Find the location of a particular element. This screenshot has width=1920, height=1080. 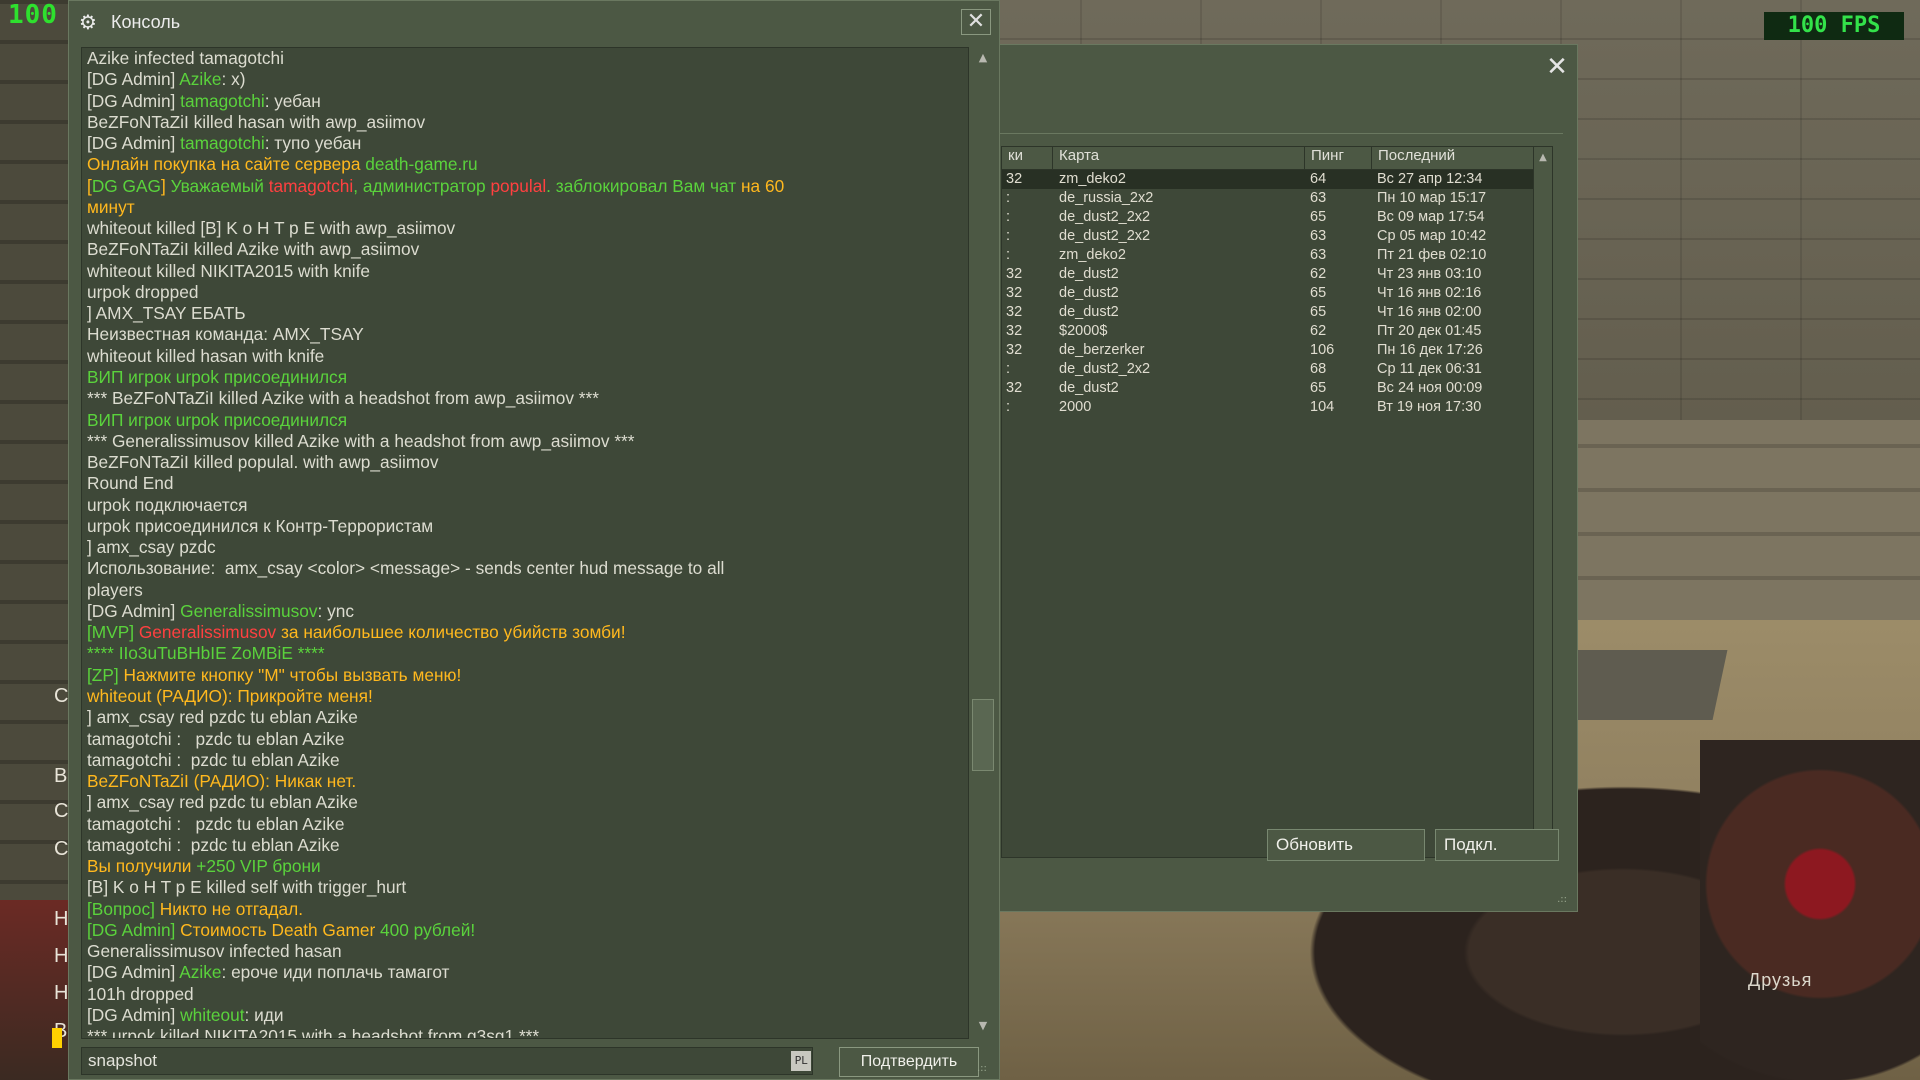

column-ping: Пинг is located at coordinates (1338, 158).